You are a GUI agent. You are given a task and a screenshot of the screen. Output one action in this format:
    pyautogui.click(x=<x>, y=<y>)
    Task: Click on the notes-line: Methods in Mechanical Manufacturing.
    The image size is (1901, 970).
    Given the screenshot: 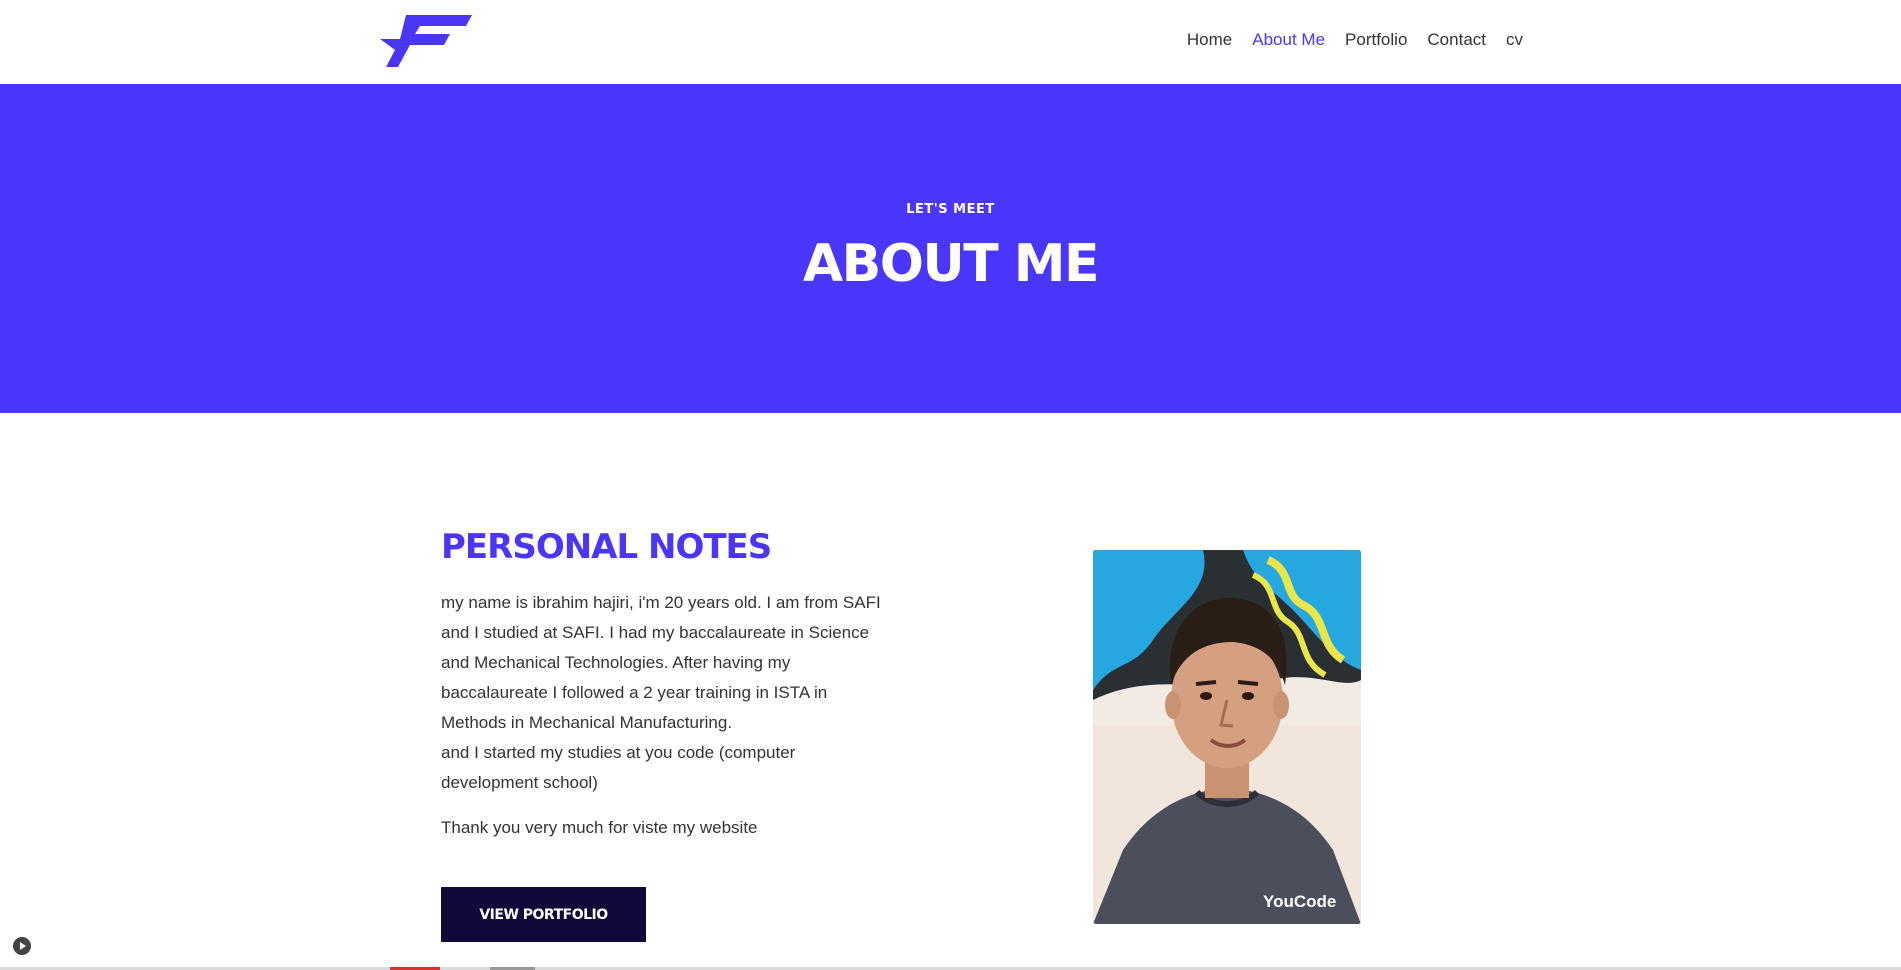 What is the action you would take?
    pyautogui.click(x=587, y=722)
    